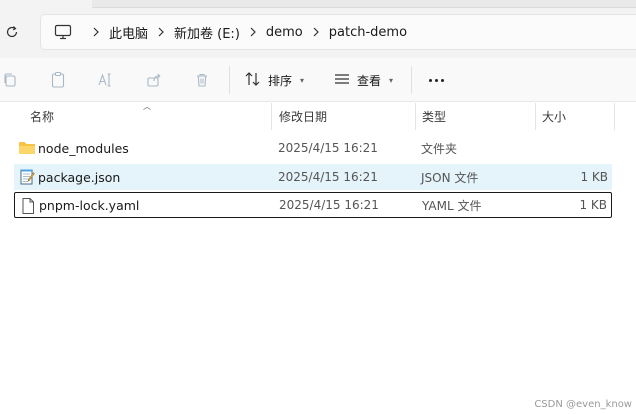 This screenshot has height=414, width=636. What do you see at coordinates (147, 106) in the screenshot?
I see `sort-ascending-icon: ︿` at bounding box center [147, 106].